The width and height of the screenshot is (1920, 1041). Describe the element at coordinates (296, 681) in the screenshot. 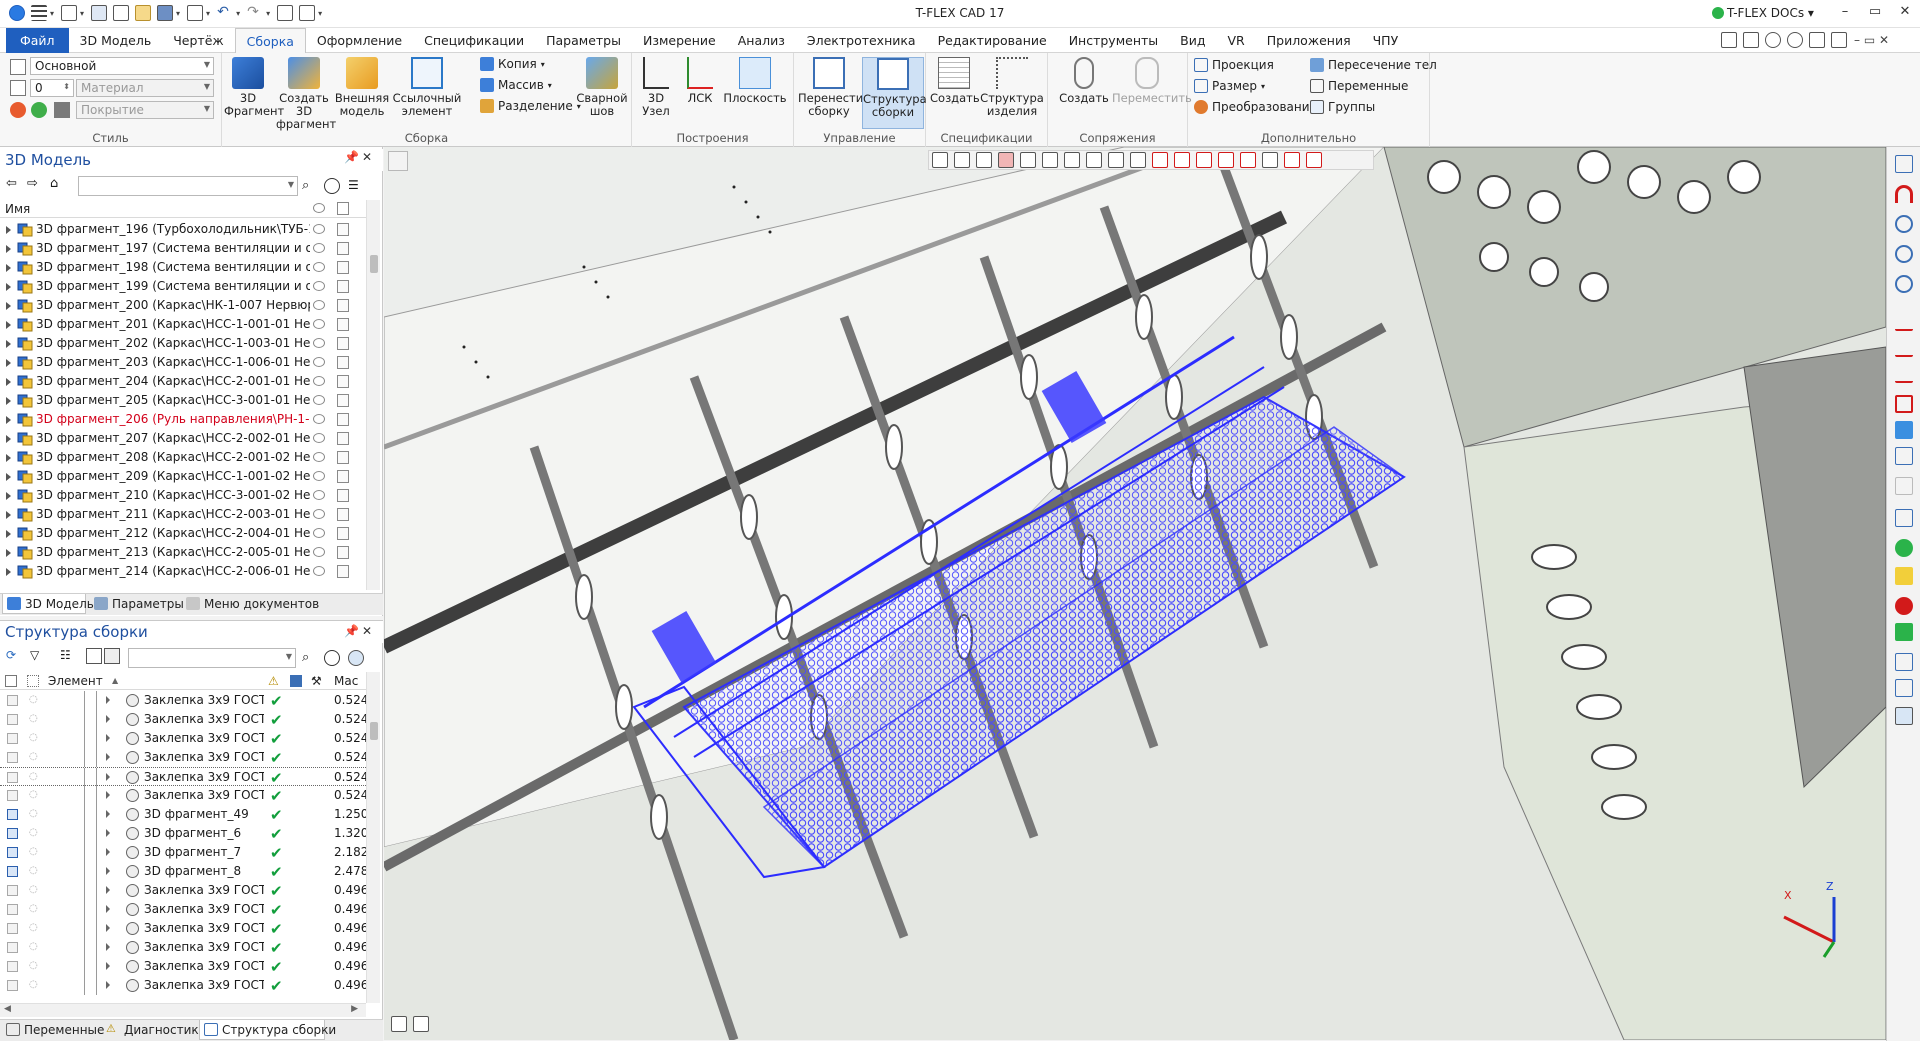

I see `save-column-icon` at that location.